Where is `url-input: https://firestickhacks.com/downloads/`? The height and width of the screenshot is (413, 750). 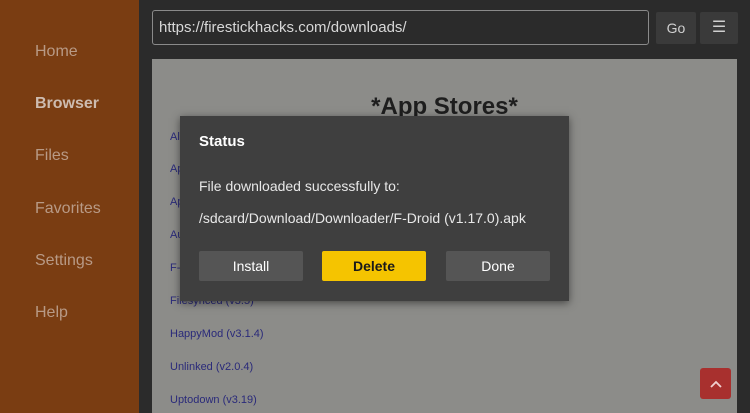
url-input: https://firestickhacks.com/downloads/ is located at coordinates (400, 27).